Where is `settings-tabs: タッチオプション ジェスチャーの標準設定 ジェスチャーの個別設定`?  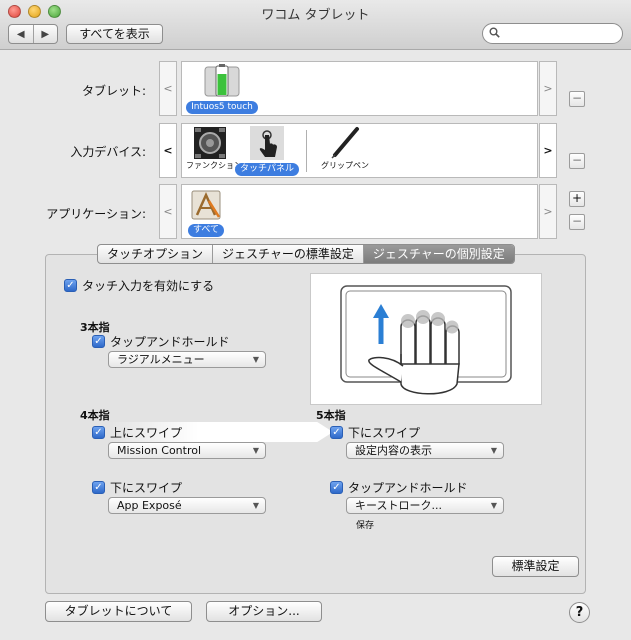
settings-tabs: タッチオプション ジェスチャーの標準設定 ジェスチャーの個別設定 is located at coordinates (306, 254).